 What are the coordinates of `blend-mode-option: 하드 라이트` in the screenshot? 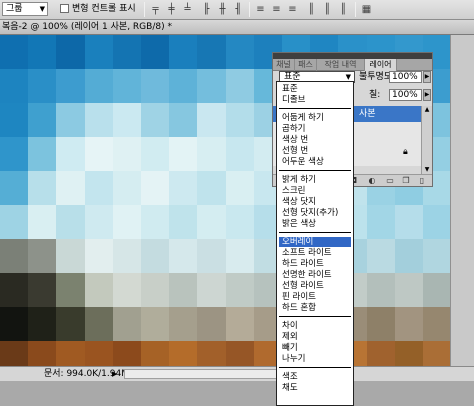 It's located at (315, 264).